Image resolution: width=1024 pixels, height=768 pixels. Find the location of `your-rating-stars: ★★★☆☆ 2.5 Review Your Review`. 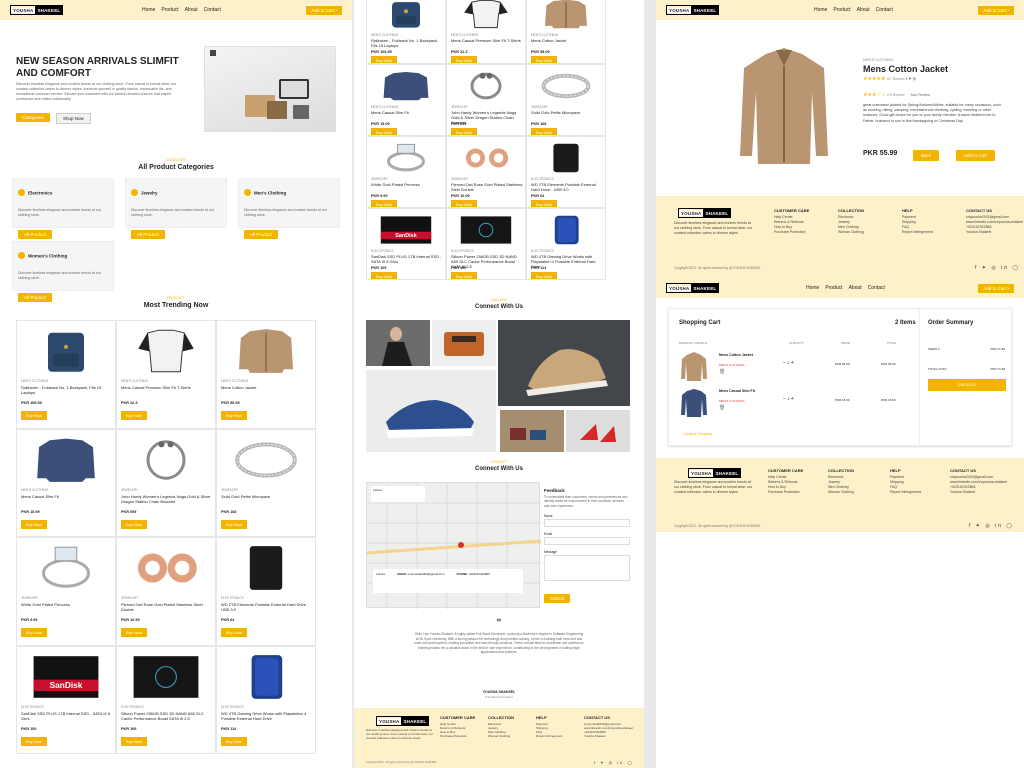

your-rating-stars: ★★★☆☆ 2.5 Review Your Review is located at coordinates (896, 95).